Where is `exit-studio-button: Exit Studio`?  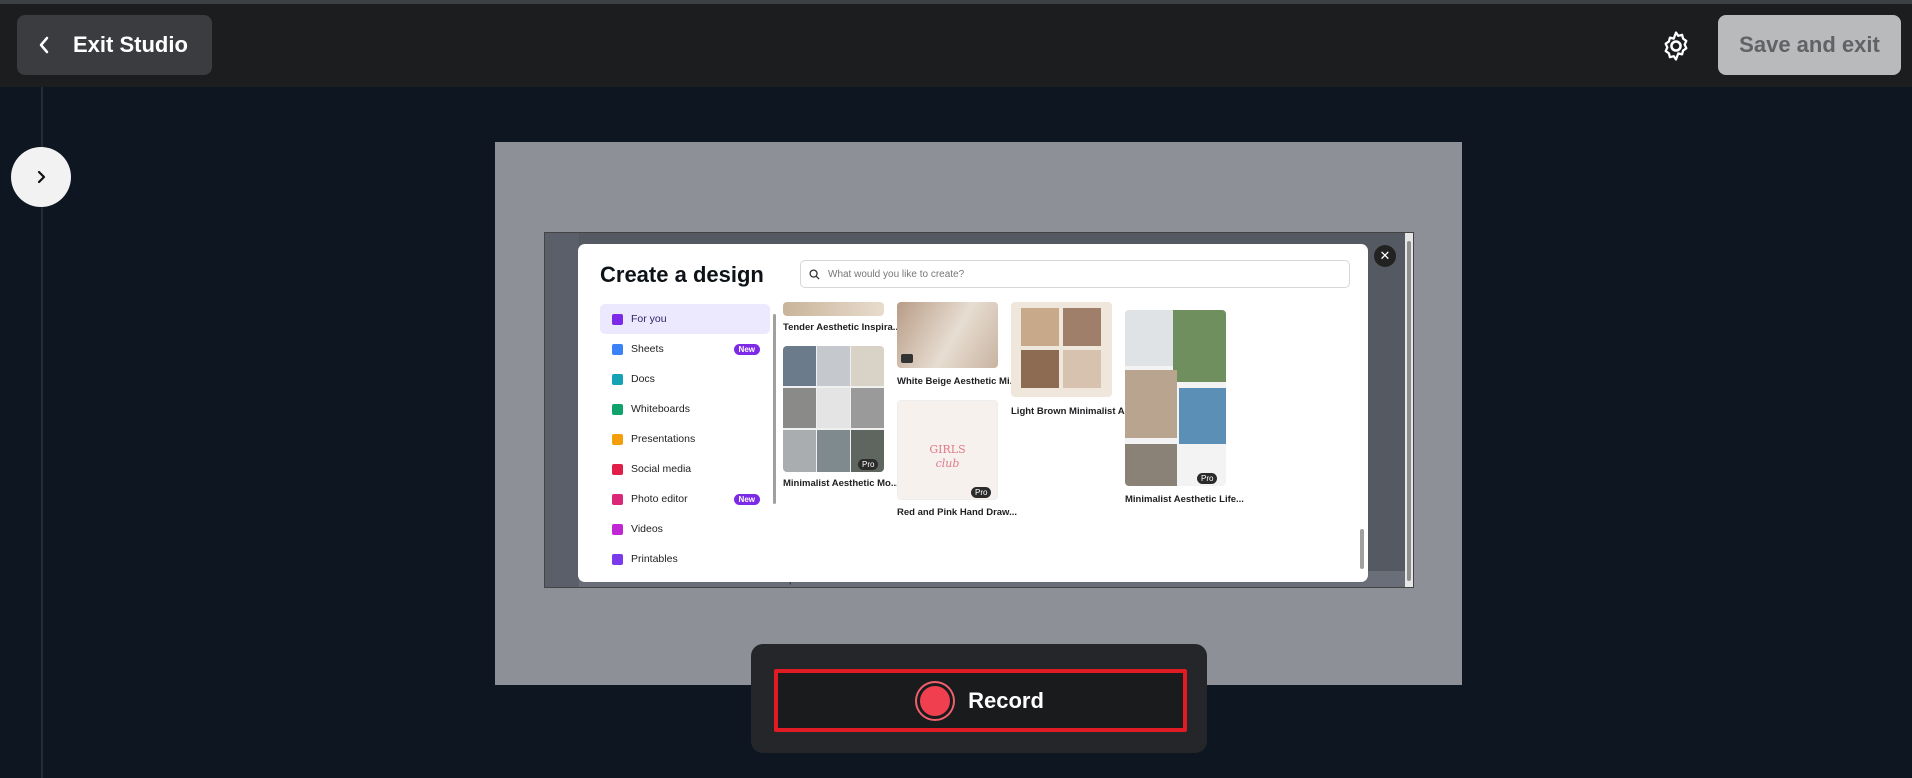 exit-studio-button: Exit Studio is located at coordinates (114, 45).